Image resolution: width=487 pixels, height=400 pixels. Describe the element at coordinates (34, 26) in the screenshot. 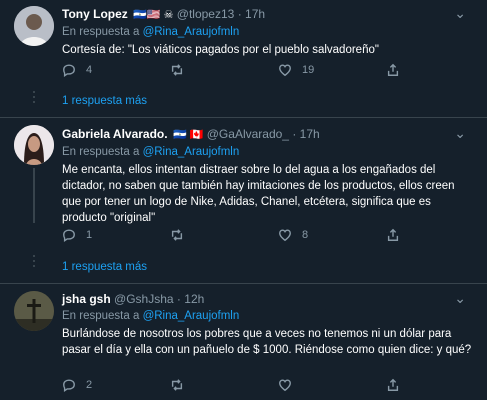

I see `avatar-tony-lopez` at that location.